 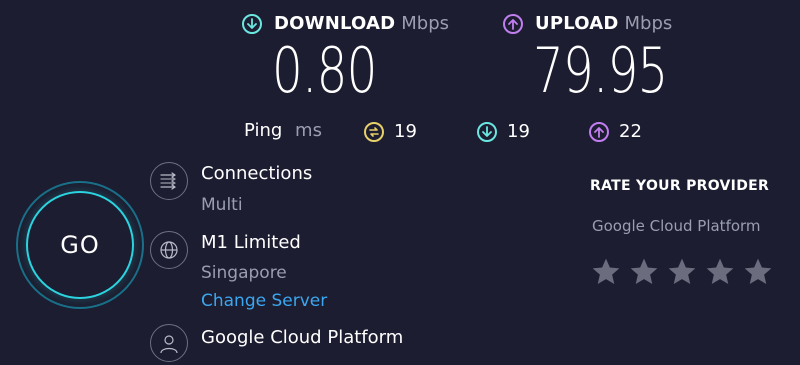 What do you see at coordinates (615, 131) in the screenshot?
I see `ping-upload: 22` at bounding box center [615, 131].